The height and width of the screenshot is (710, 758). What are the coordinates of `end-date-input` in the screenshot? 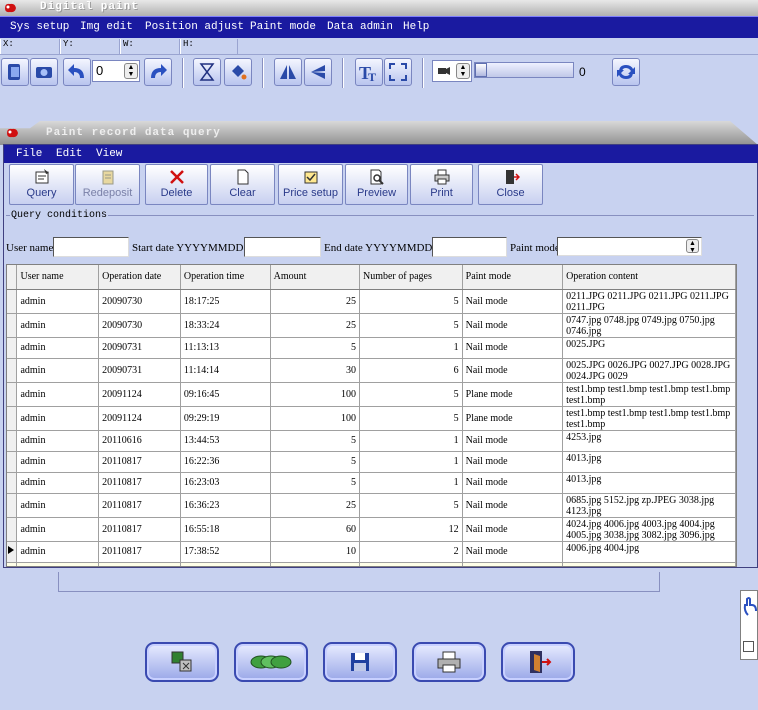 It's located at (469, 247).